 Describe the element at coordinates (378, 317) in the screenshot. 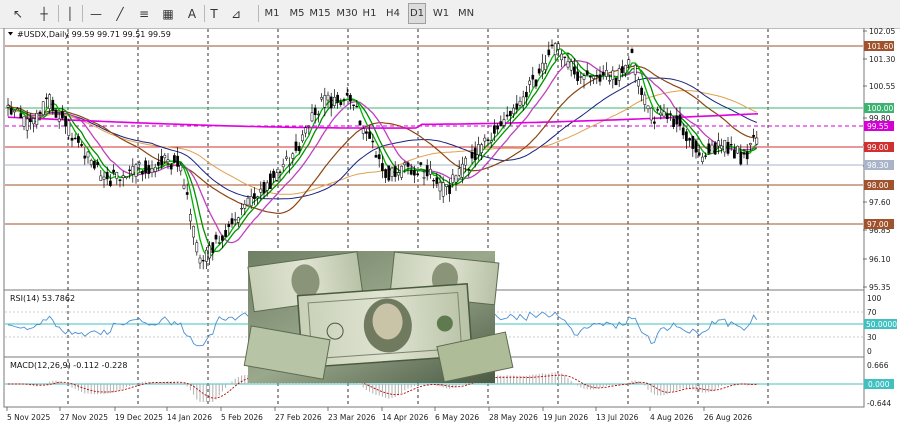

I see `dollar-bills-image` at that location.